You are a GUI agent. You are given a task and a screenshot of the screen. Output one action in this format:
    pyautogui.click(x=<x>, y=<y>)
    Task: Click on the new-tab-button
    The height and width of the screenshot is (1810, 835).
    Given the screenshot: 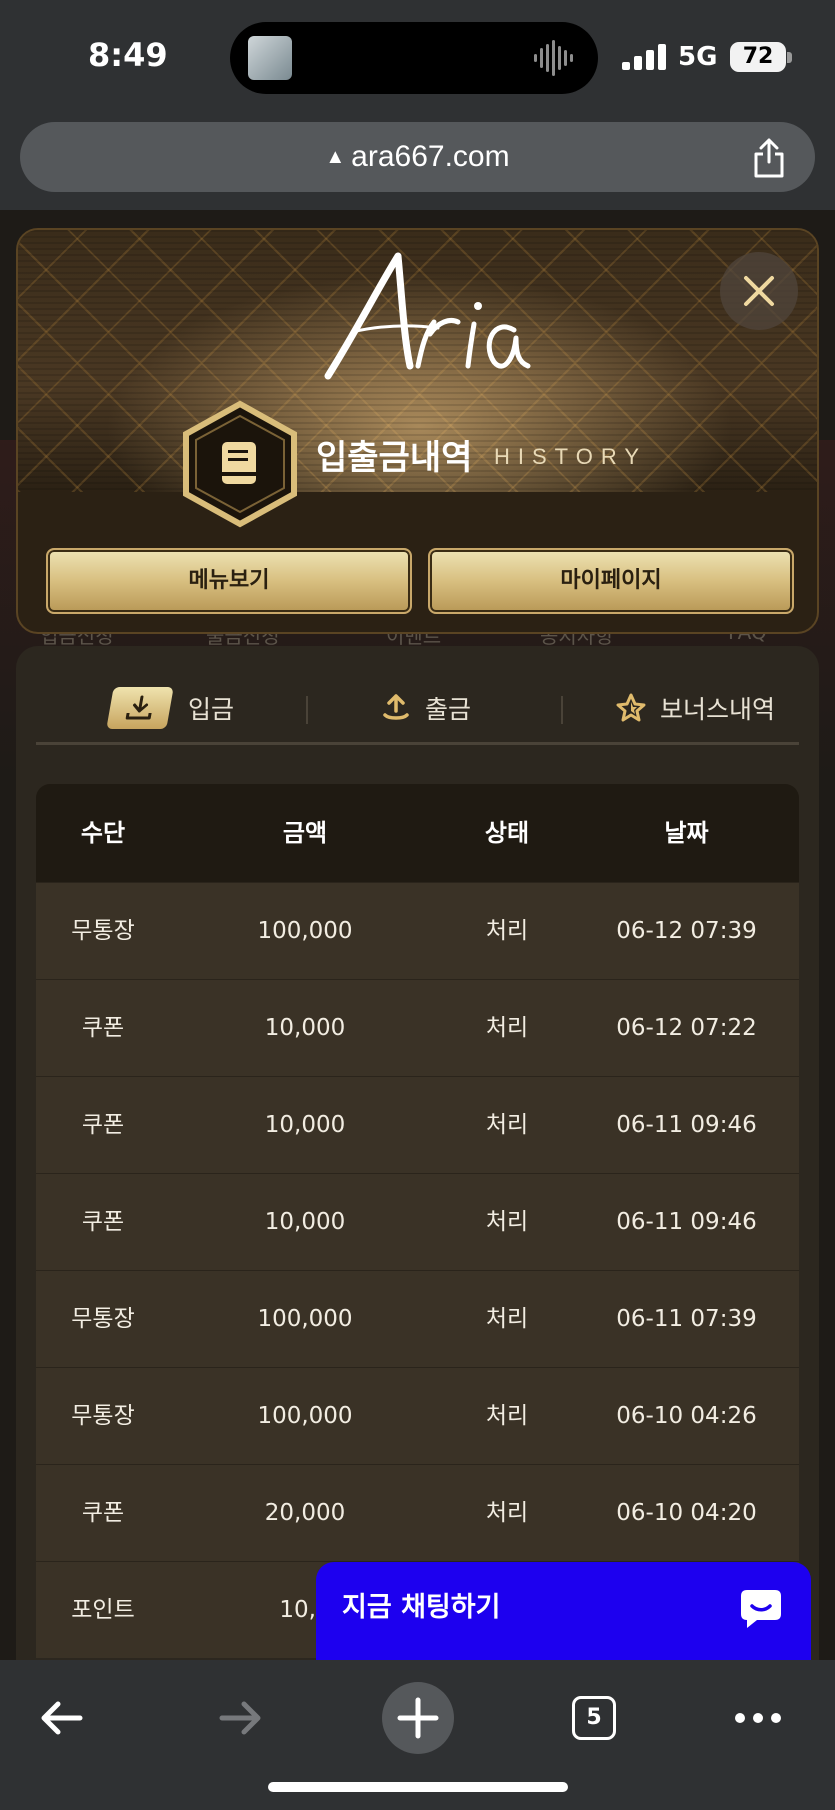 What is the action you would take?
    pyautogui.click(x=418, y=1718)
    